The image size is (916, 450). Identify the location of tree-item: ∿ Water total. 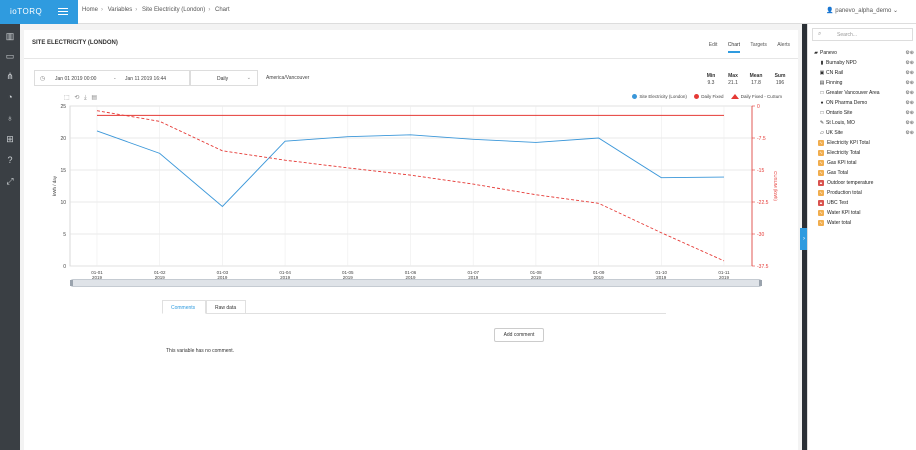
(864, 223).